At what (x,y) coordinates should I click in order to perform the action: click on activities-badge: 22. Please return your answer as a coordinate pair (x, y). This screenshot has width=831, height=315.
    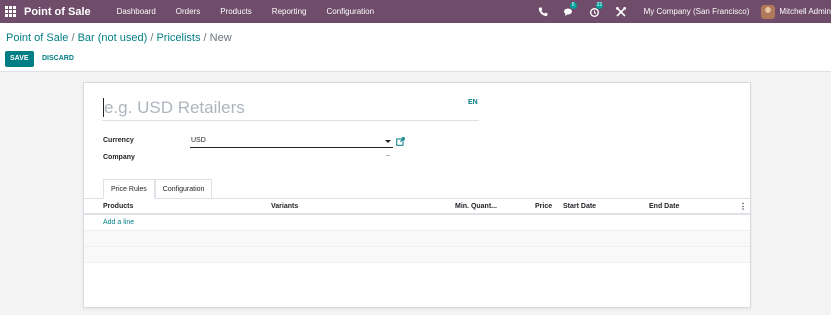
    Looking at the image, I should click on (599, 5).